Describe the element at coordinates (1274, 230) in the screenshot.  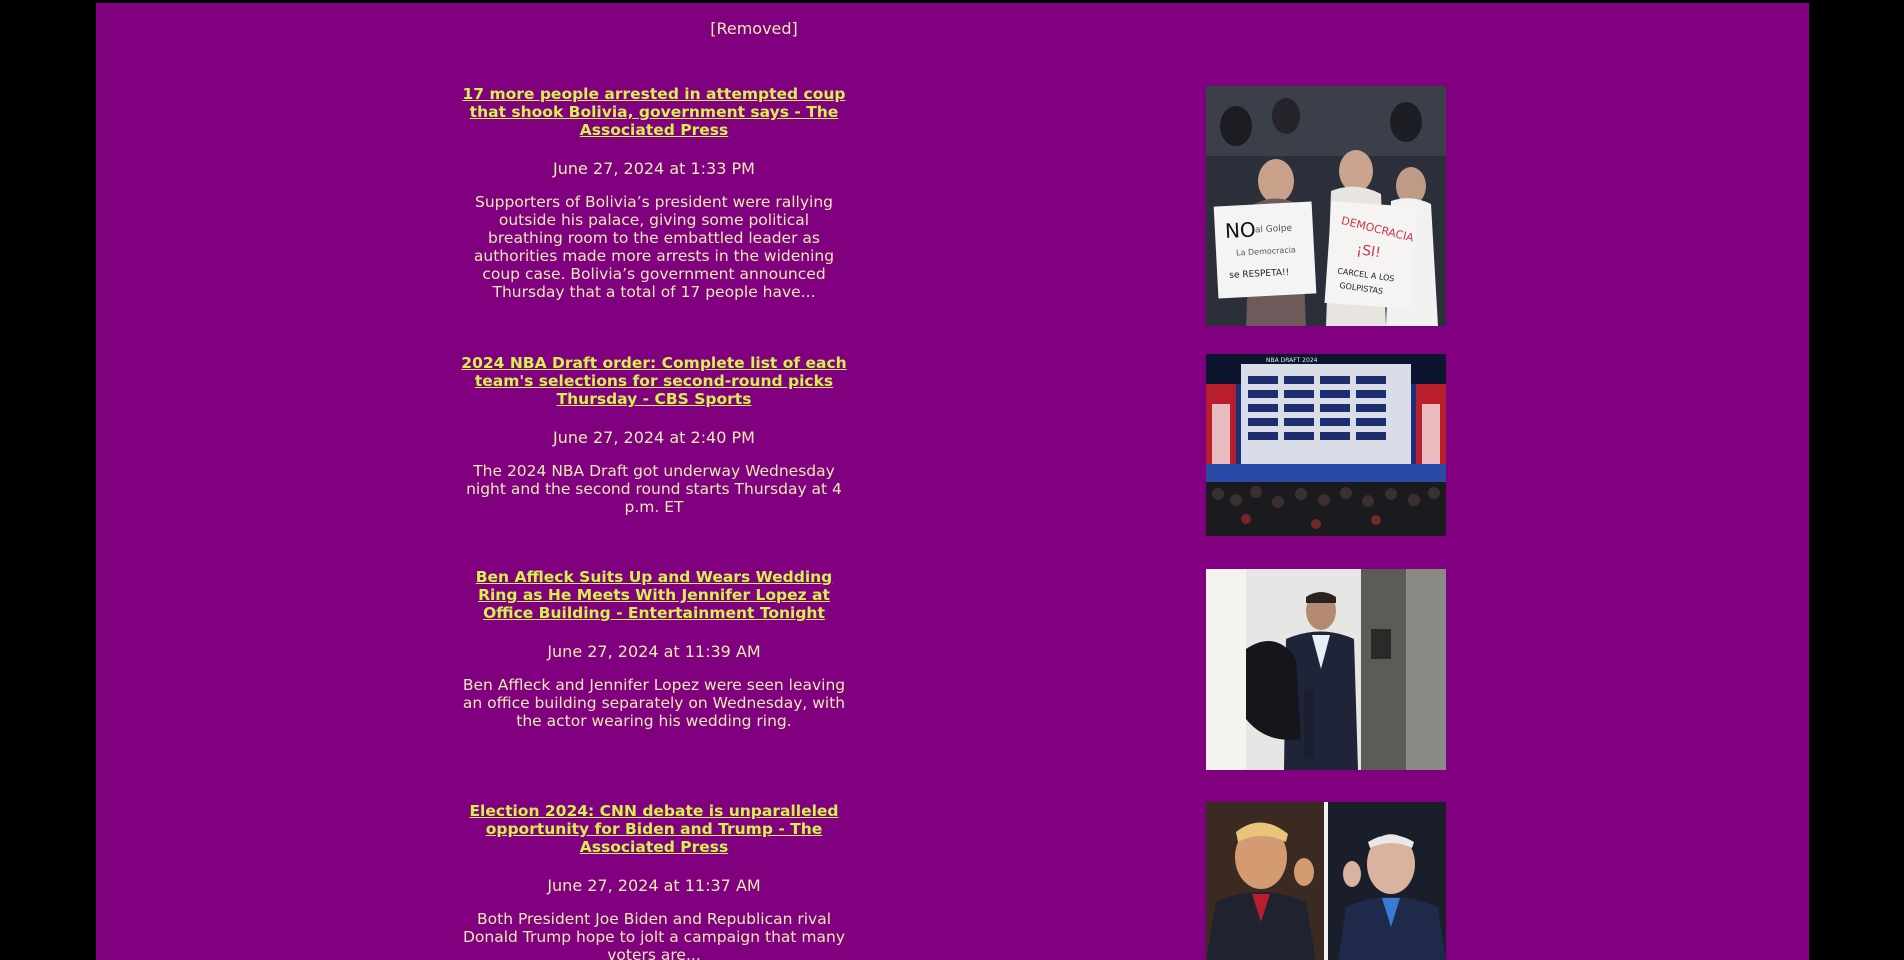
I see `svg-text: al Golpe` at that location.